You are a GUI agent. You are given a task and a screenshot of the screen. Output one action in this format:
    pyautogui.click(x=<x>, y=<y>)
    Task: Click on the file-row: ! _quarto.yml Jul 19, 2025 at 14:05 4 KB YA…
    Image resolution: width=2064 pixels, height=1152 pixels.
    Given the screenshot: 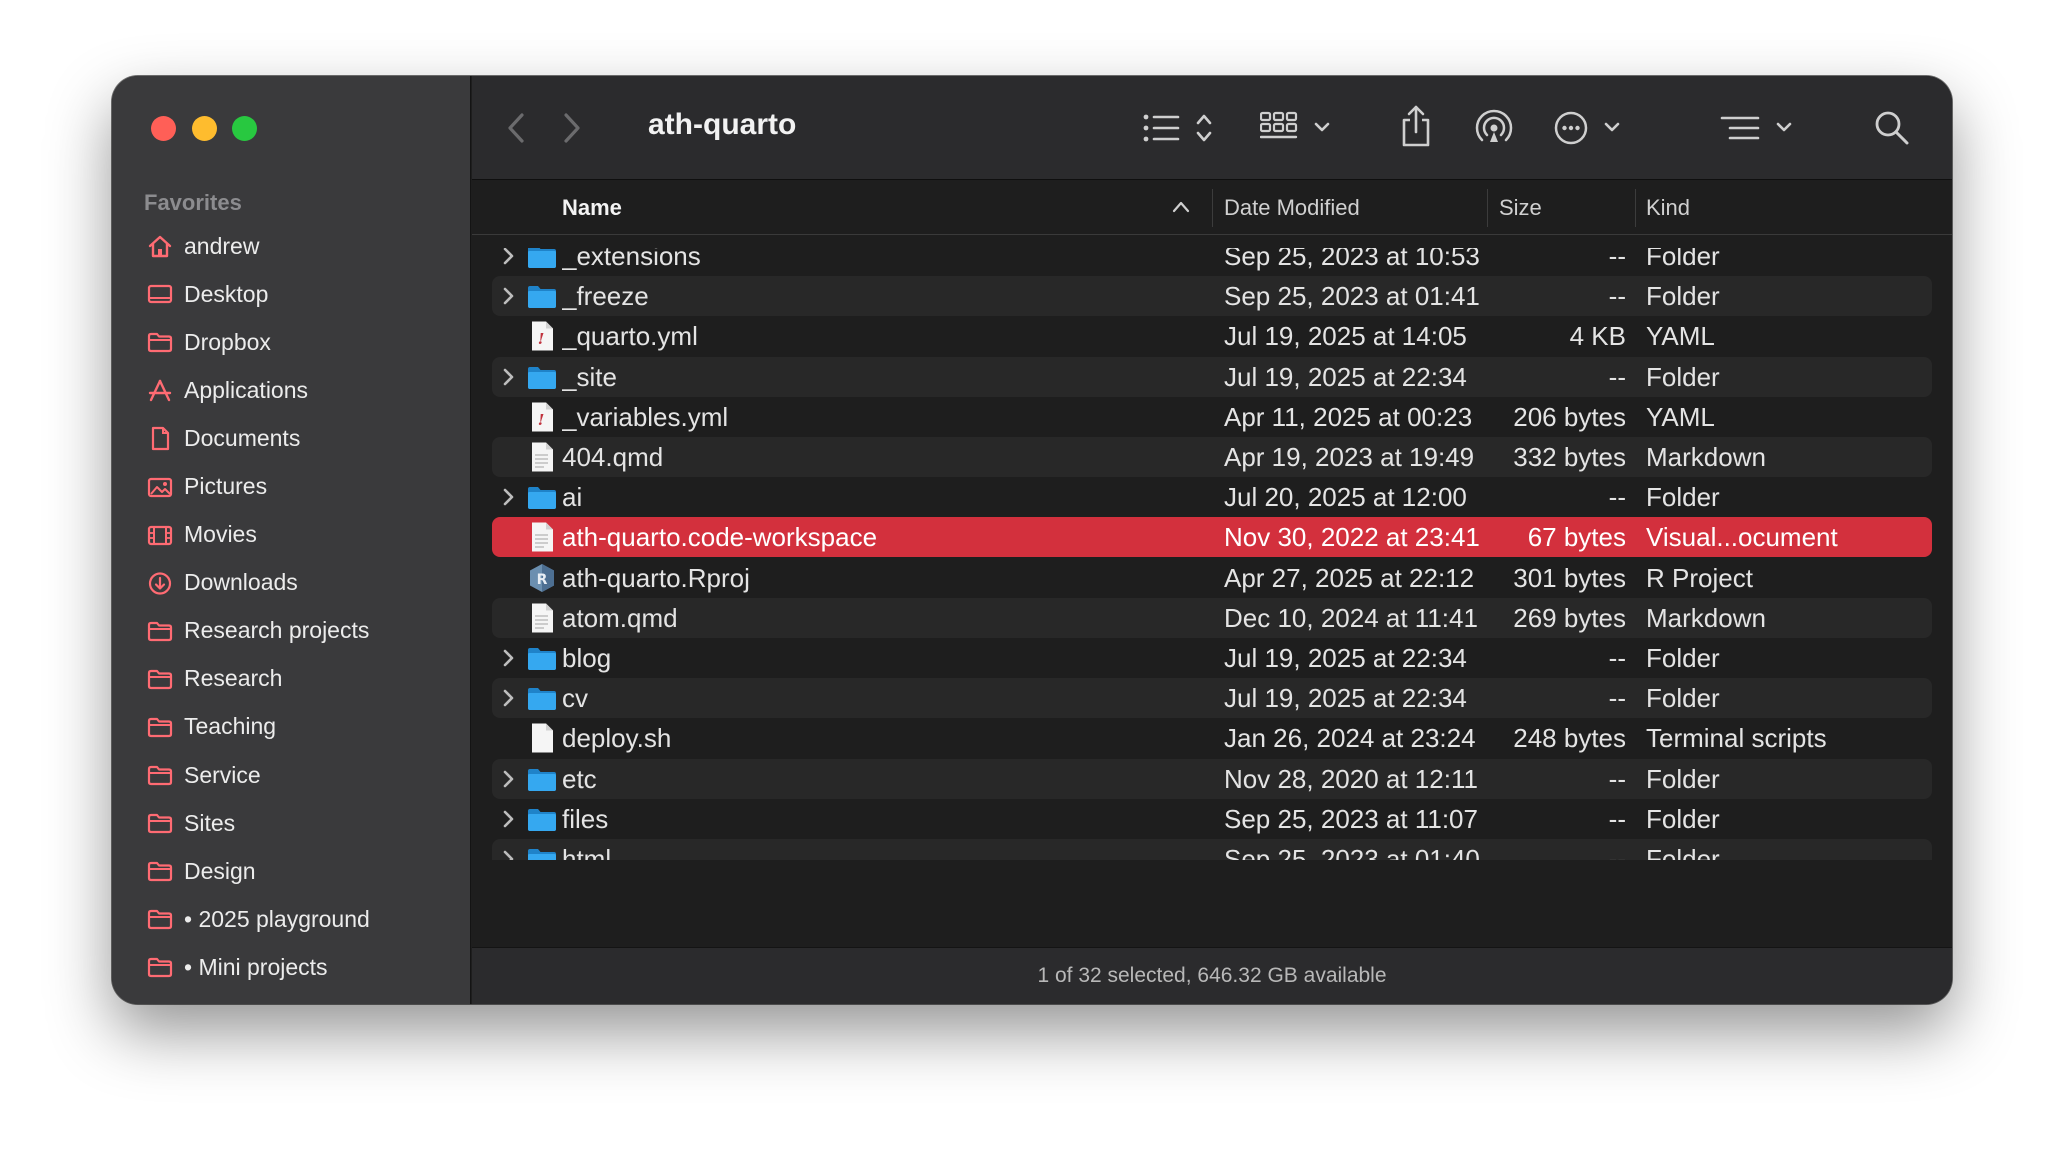 What is the action you would take?
    pyautogui.click(x=1212, y=336)
    